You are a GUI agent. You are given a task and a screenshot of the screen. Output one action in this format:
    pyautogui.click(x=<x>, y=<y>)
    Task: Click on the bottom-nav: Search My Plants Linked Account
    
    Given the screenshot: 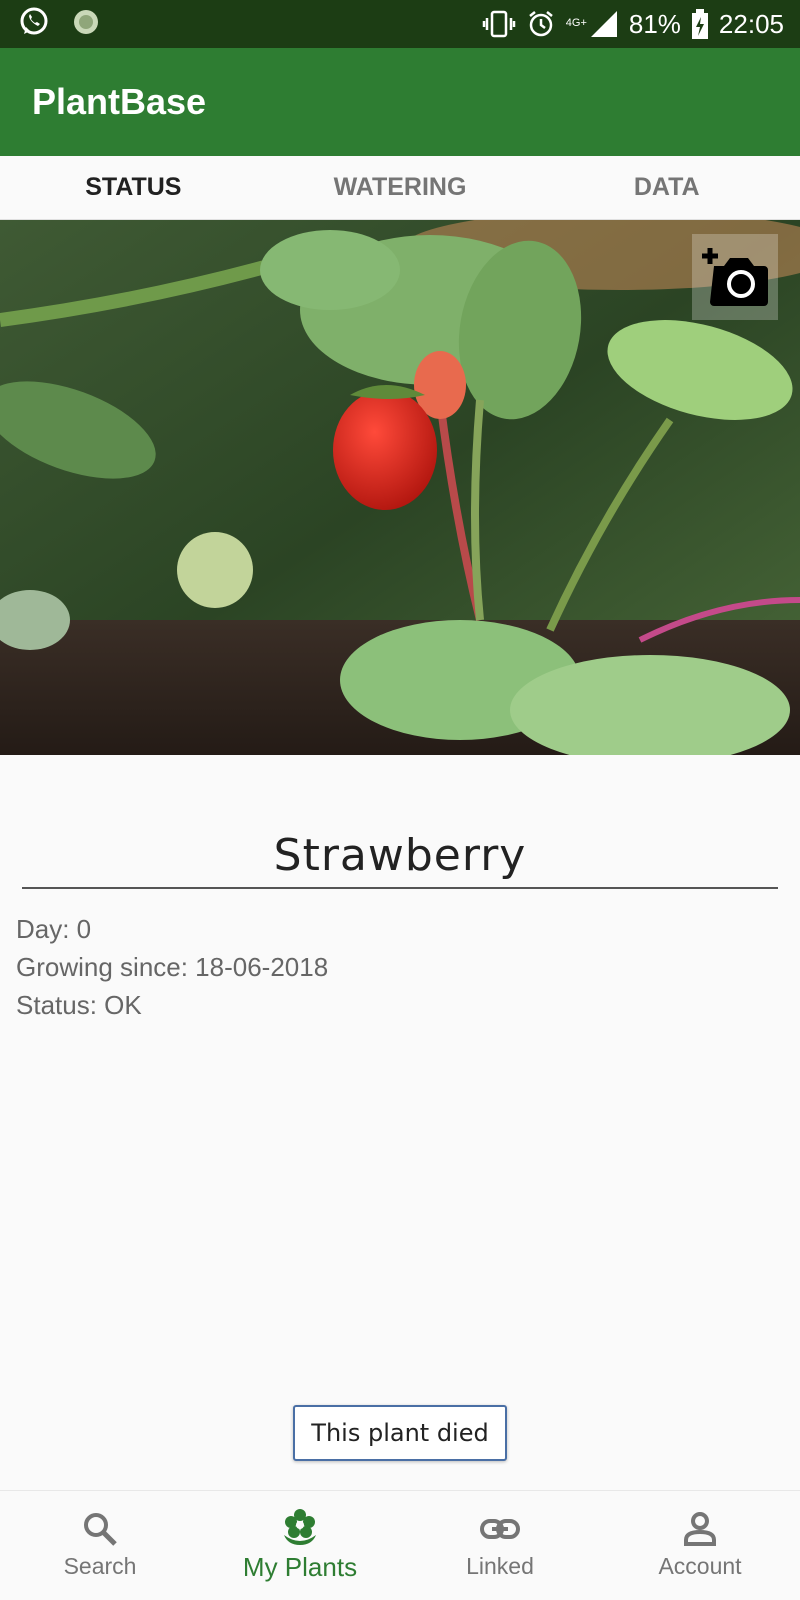 What is the action you would take?
    pyautogui.click(x=400, y=1545)
    